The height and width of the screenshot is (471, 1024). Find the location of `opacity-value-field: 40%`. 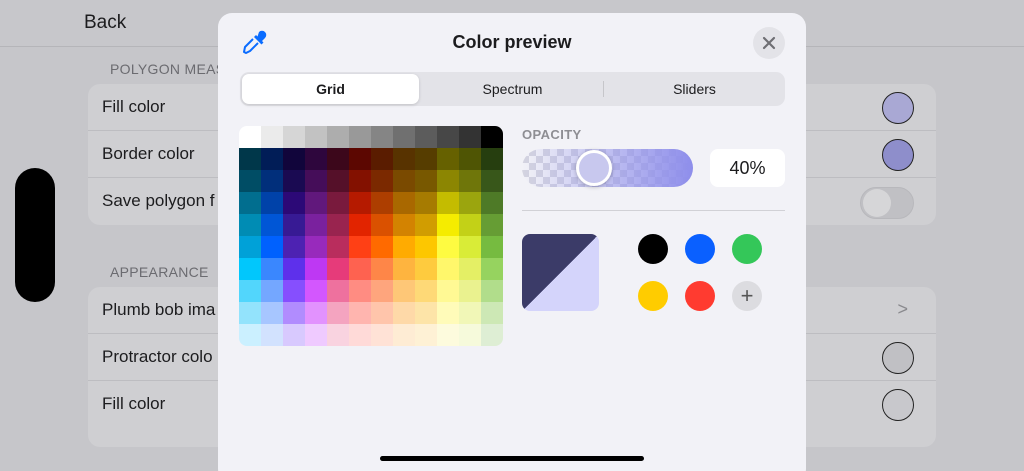

opacity-value-field: 40% is located at coordinates (747, 168).